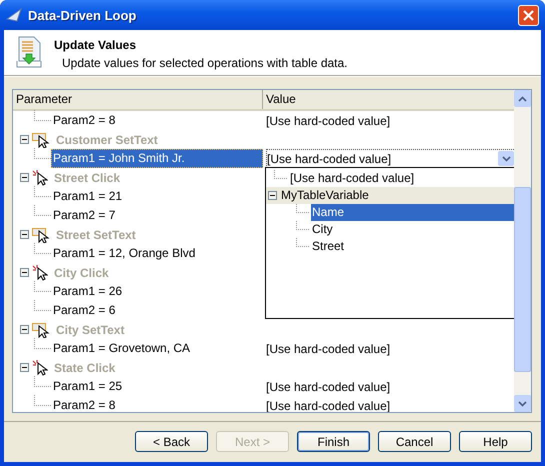 The width and height of the screenshot is (545, 466). What do you see at coordinates (412, 212) in the screenshot?
I see `dropdown-item: Name` at bounding box center [412, 212].